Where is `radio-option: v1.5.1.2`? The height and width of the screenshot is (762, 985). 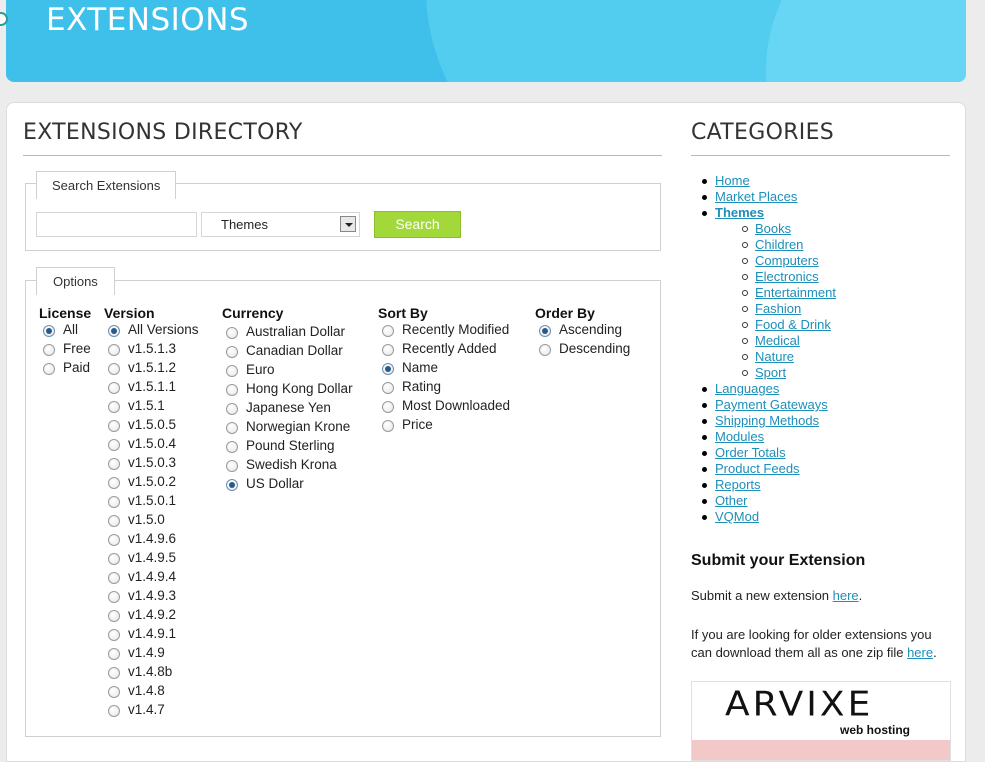 radio-option: v1.5.1.2 is located at coordinates (140, 369).